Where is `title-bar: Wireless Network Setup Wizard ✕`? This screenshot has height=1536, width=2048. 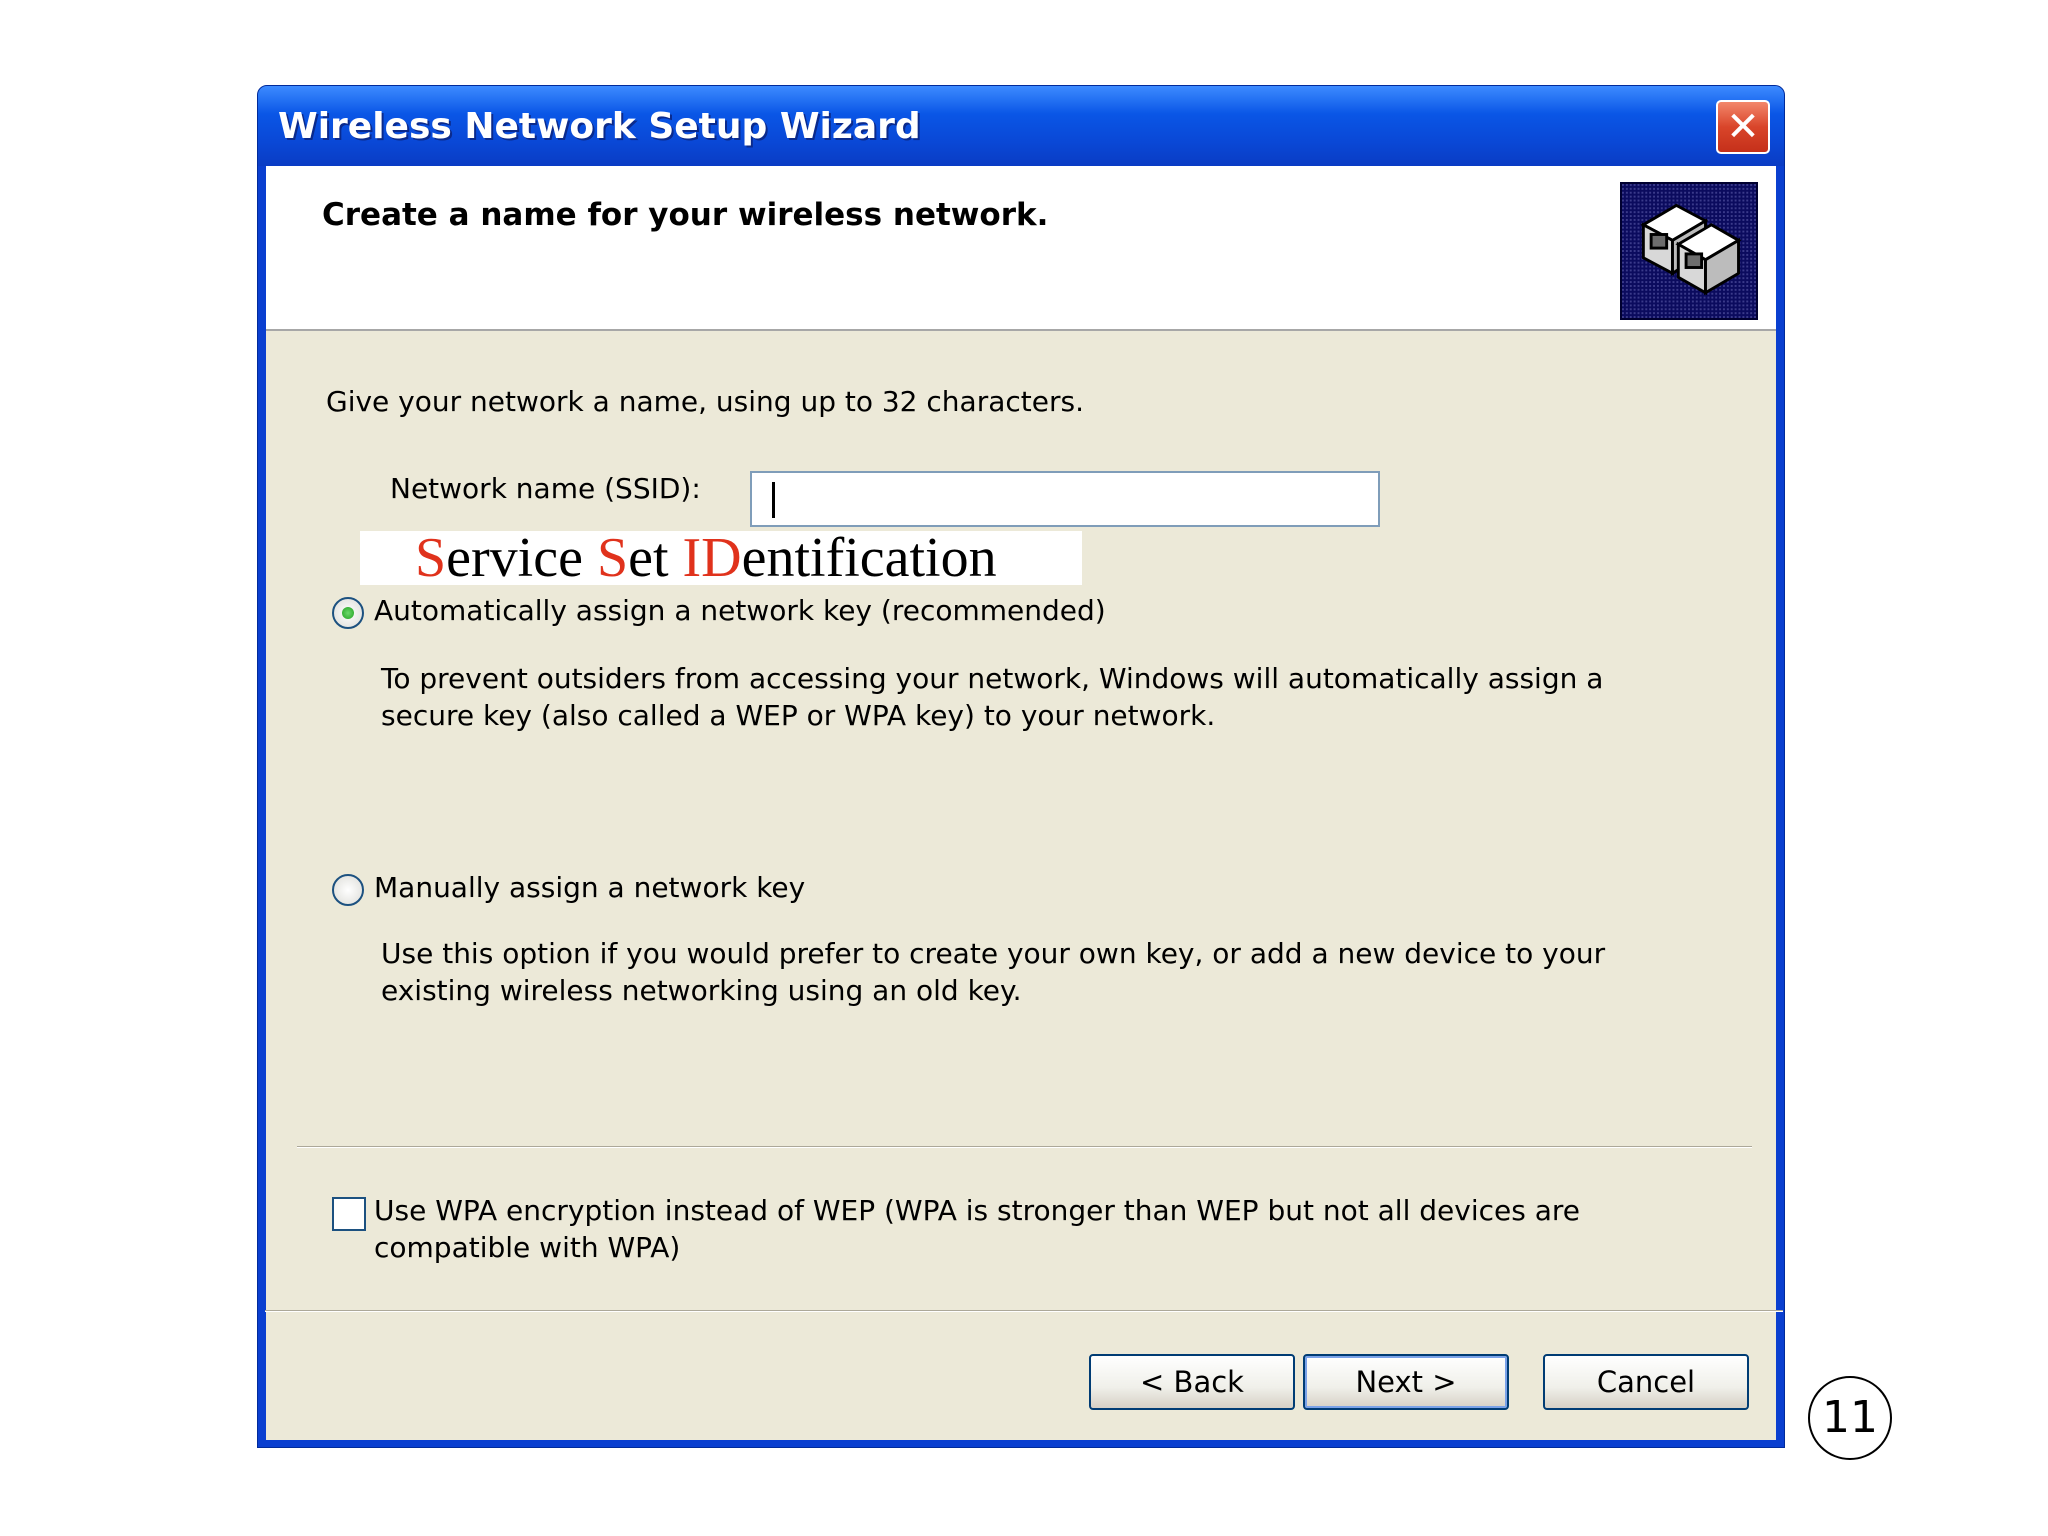
title-bar: Wireless Network Setup Wizard ✕ is located at coordinates (1021, 126).